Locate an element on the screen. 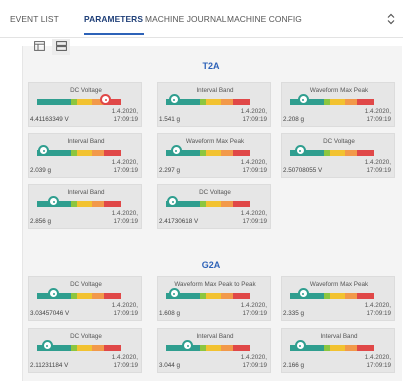  parameter-card: DC Voltage 2.11231184 V 1.4.2020, 17:09:19 is located at coordinates (85, 350).